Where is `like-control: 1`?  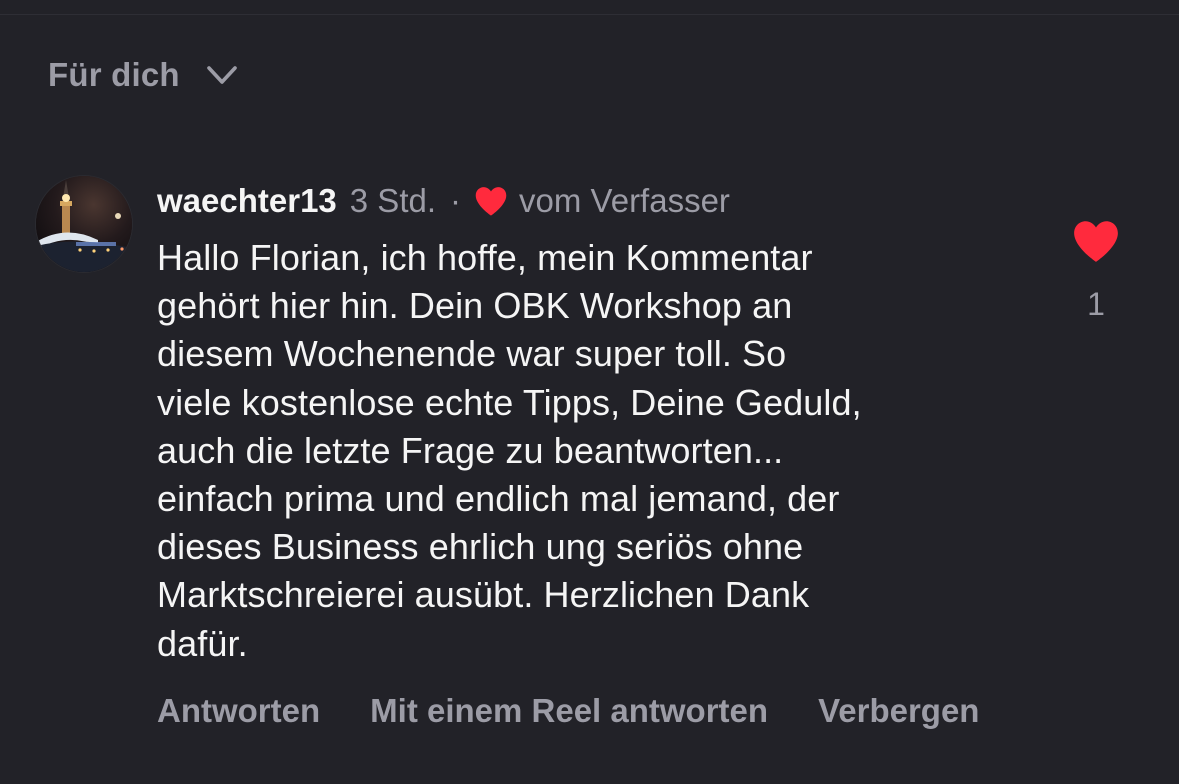 like-control: 1 is located at coordinates (1096, 270).